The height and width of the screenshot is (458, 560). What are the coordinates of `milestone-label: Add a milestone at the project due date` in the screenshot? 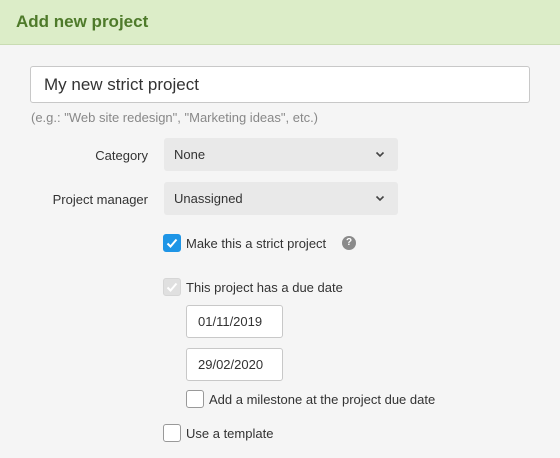 It's located at (322, 399).